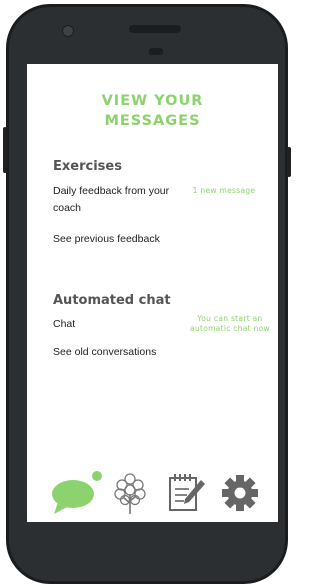  What do you see at coordinates (68, 31) in the screenshot?
I see `front-camera` at bounding box center [68, 31].